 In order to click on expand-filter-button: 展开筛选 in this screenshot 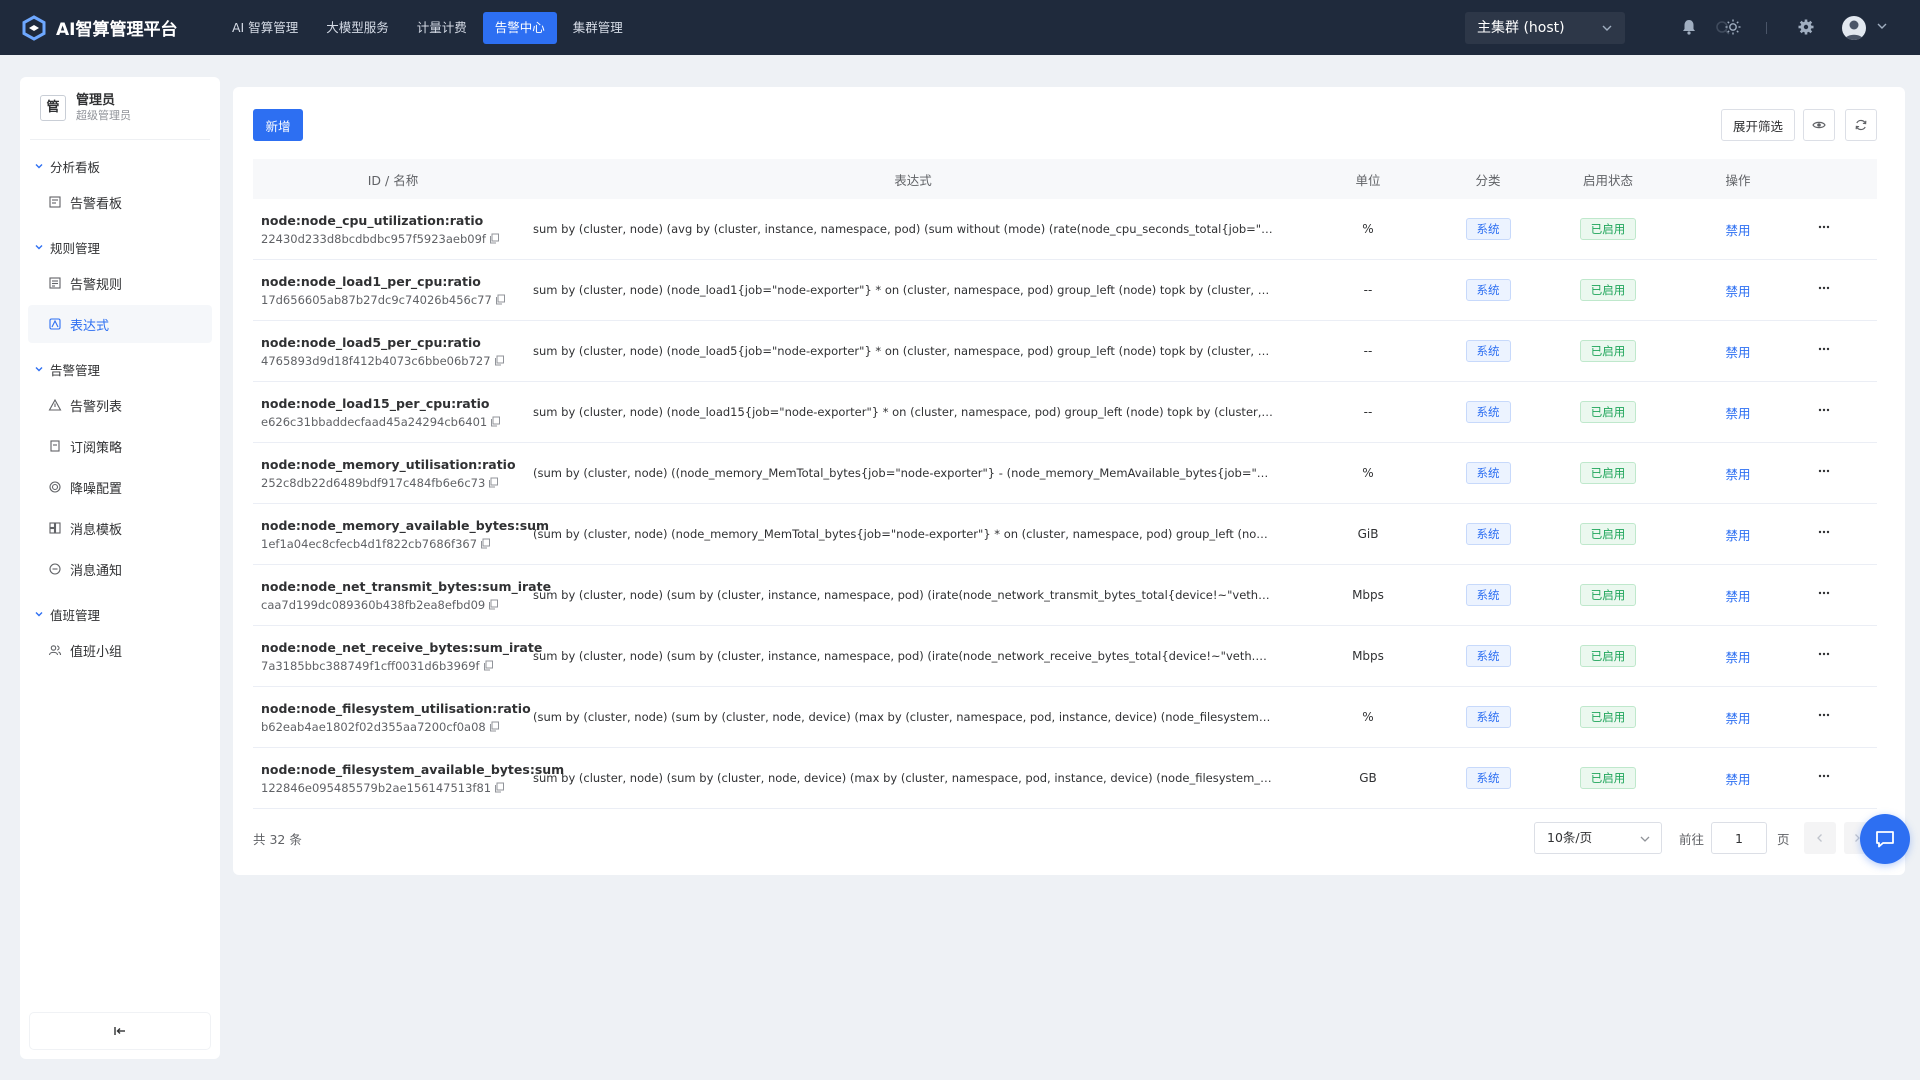, I will do `click(1758, 125)`.